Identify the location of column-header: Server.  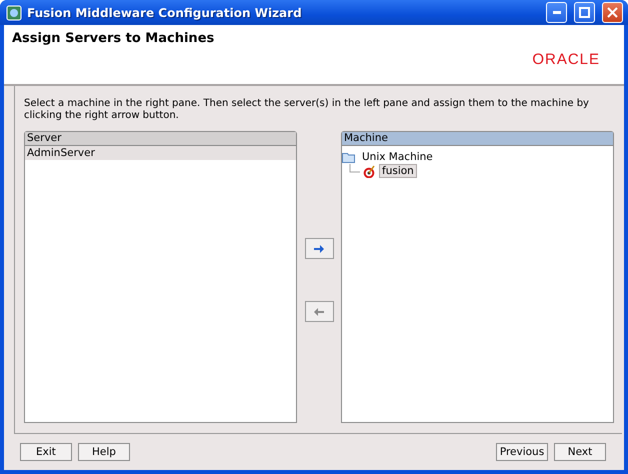
(160, 139).